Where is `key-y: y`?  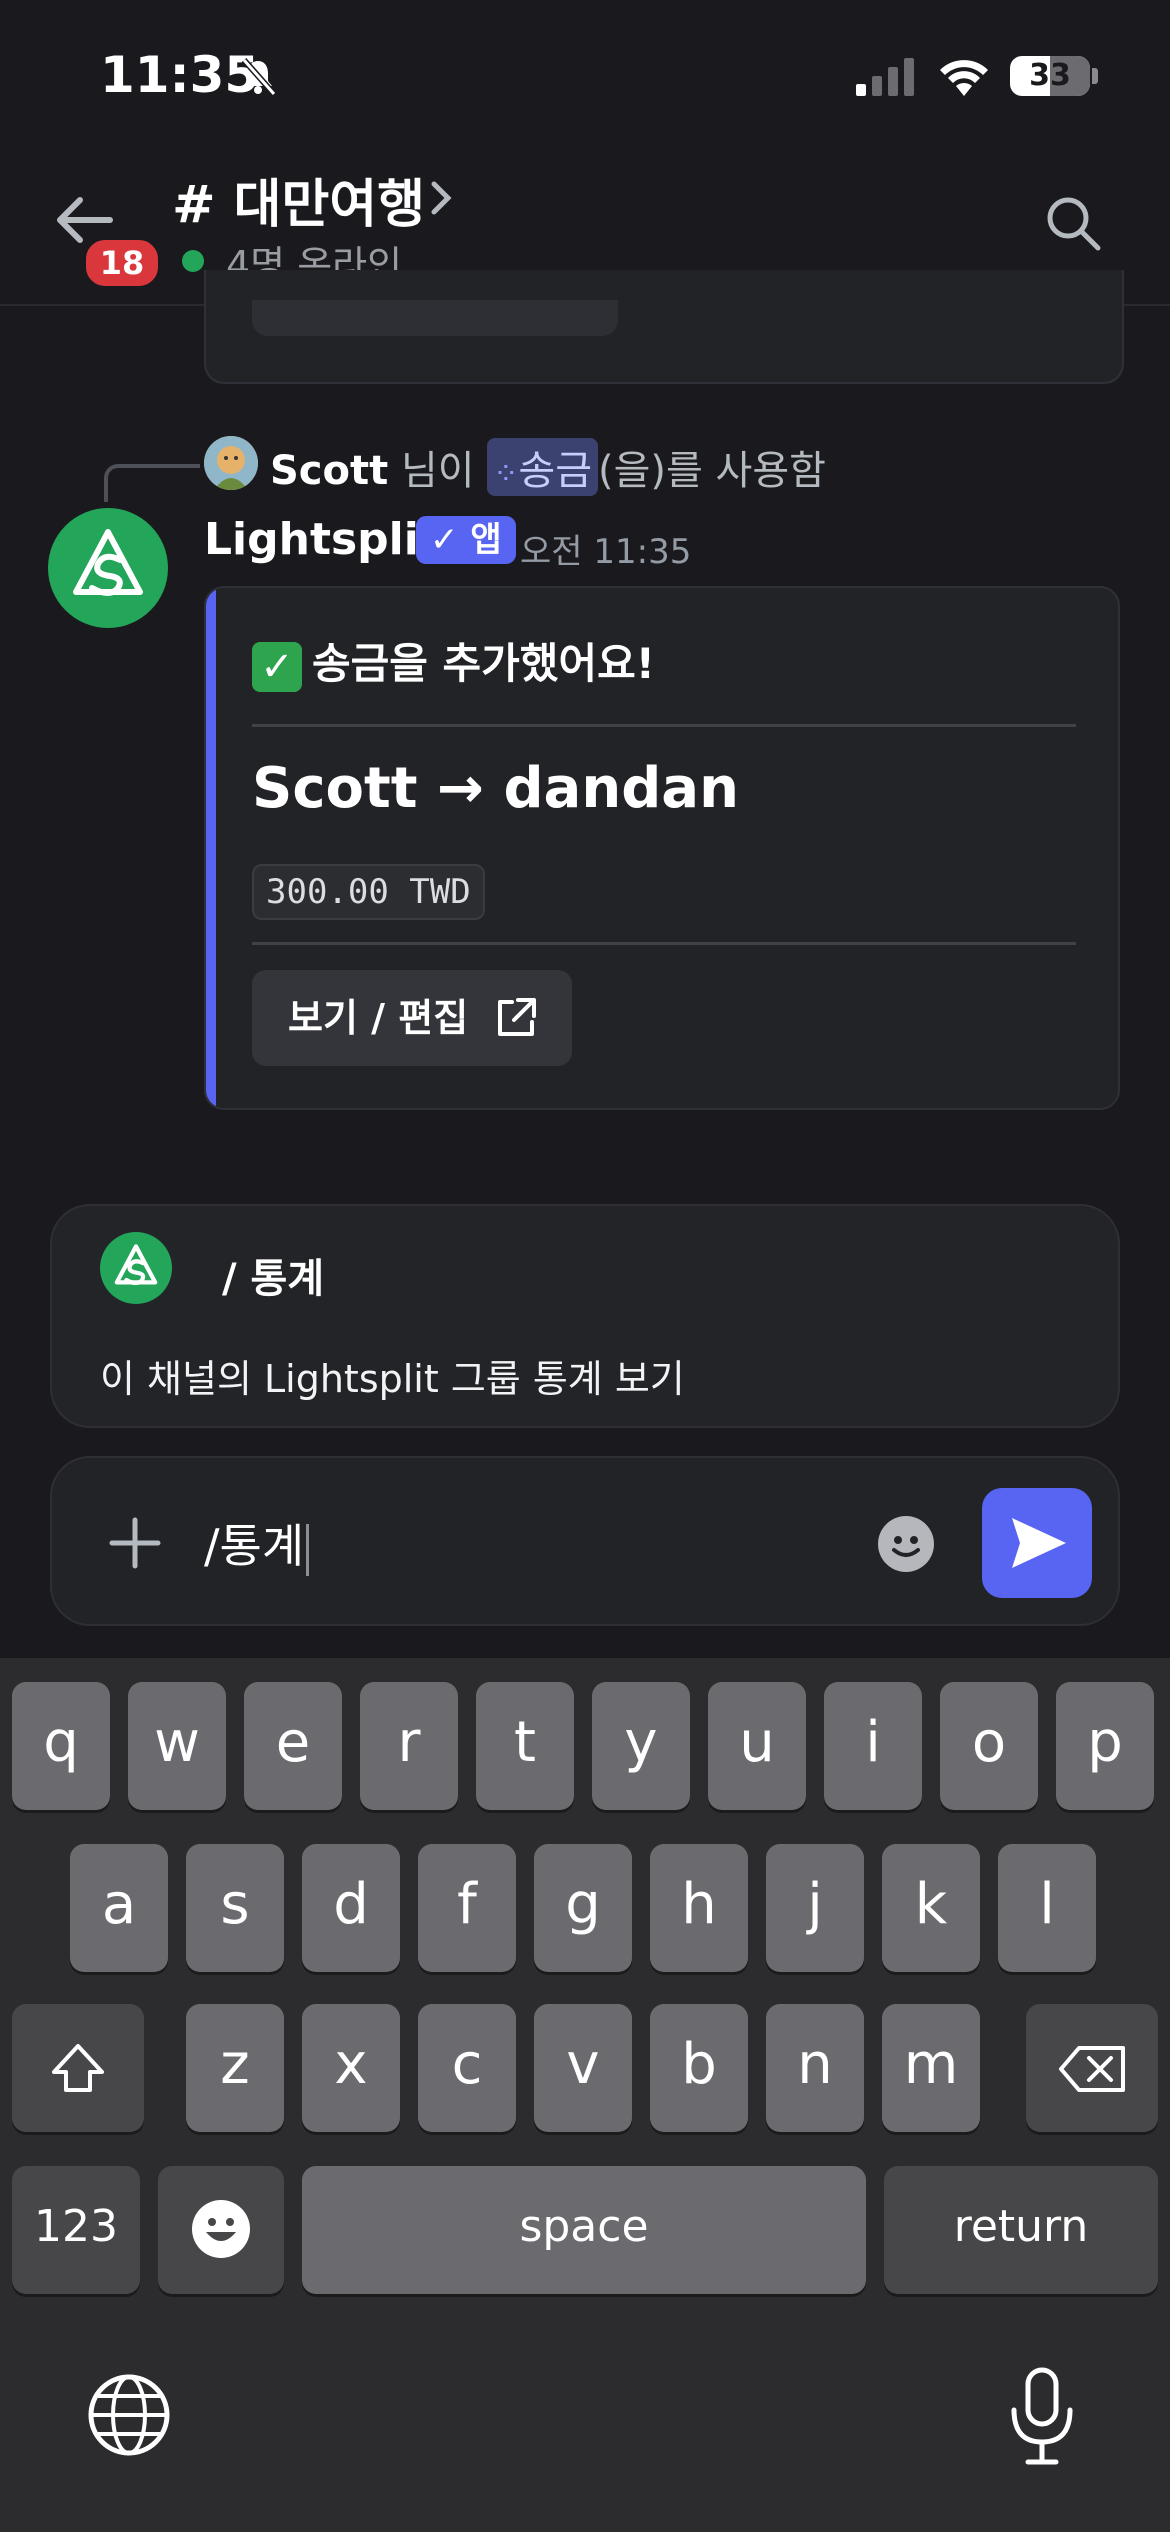
key-y: y is located at coordinates (641, 1746).